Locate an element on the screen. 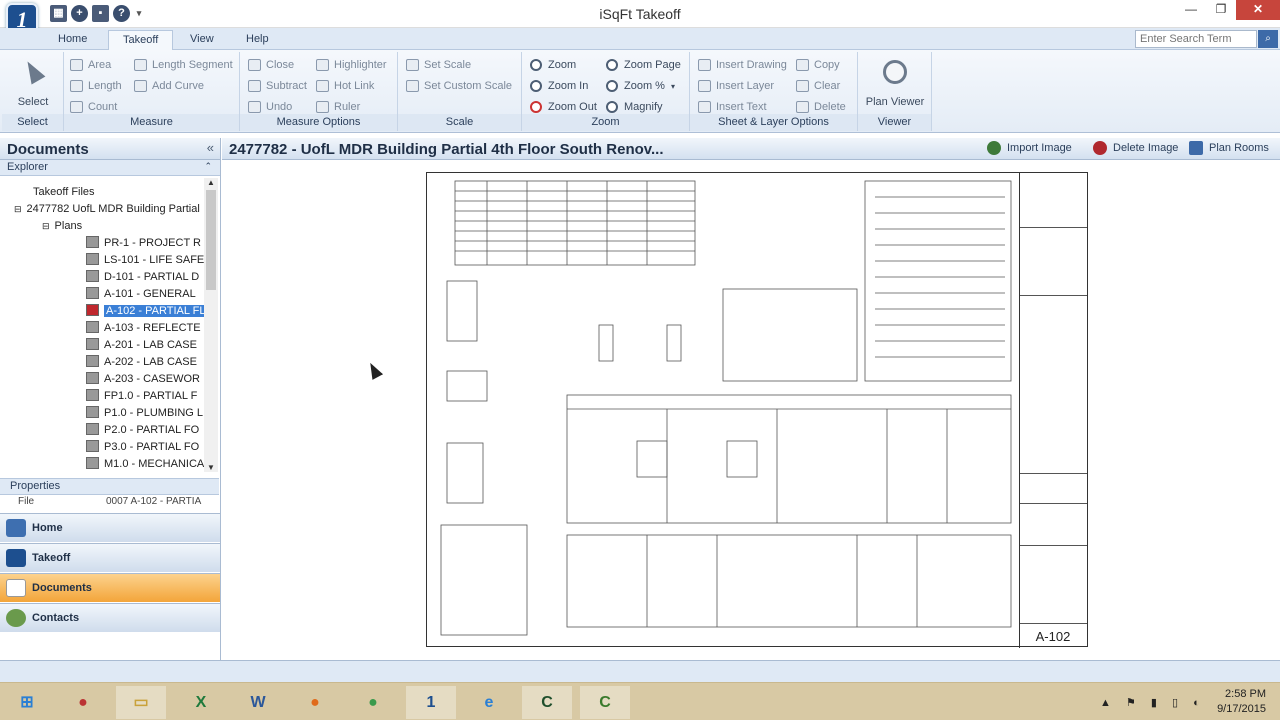  area-icon is located at coordinates (76, 65).